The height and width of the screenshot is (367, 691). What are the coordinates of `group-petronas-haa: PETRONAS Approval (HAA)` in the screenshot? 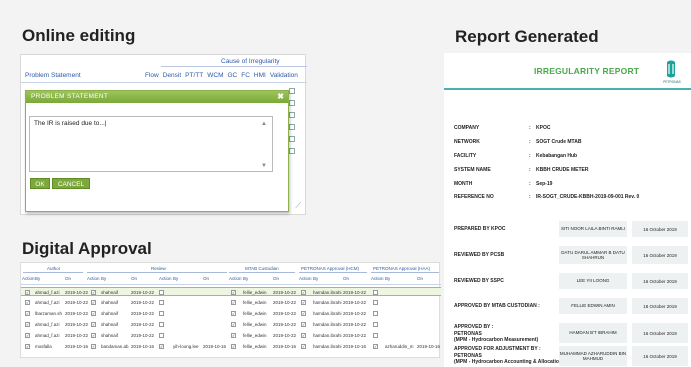 It's located at (402, 268).